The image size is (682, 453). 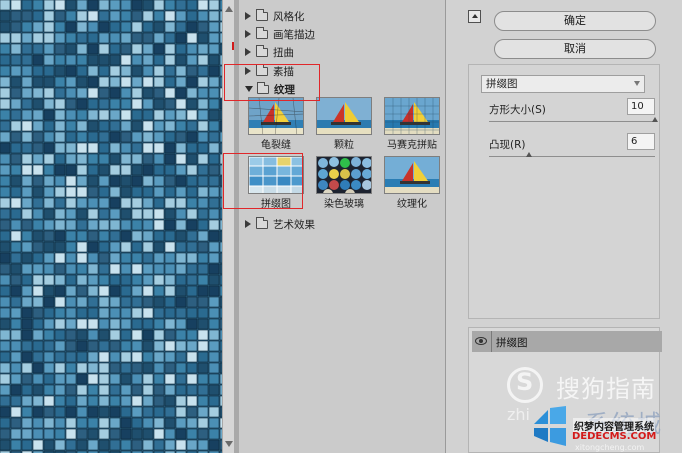 What do you see at coordinates (655, 119) in the screenshot?
I see `square-size-slider-knob` at bounding box center [655, 119].